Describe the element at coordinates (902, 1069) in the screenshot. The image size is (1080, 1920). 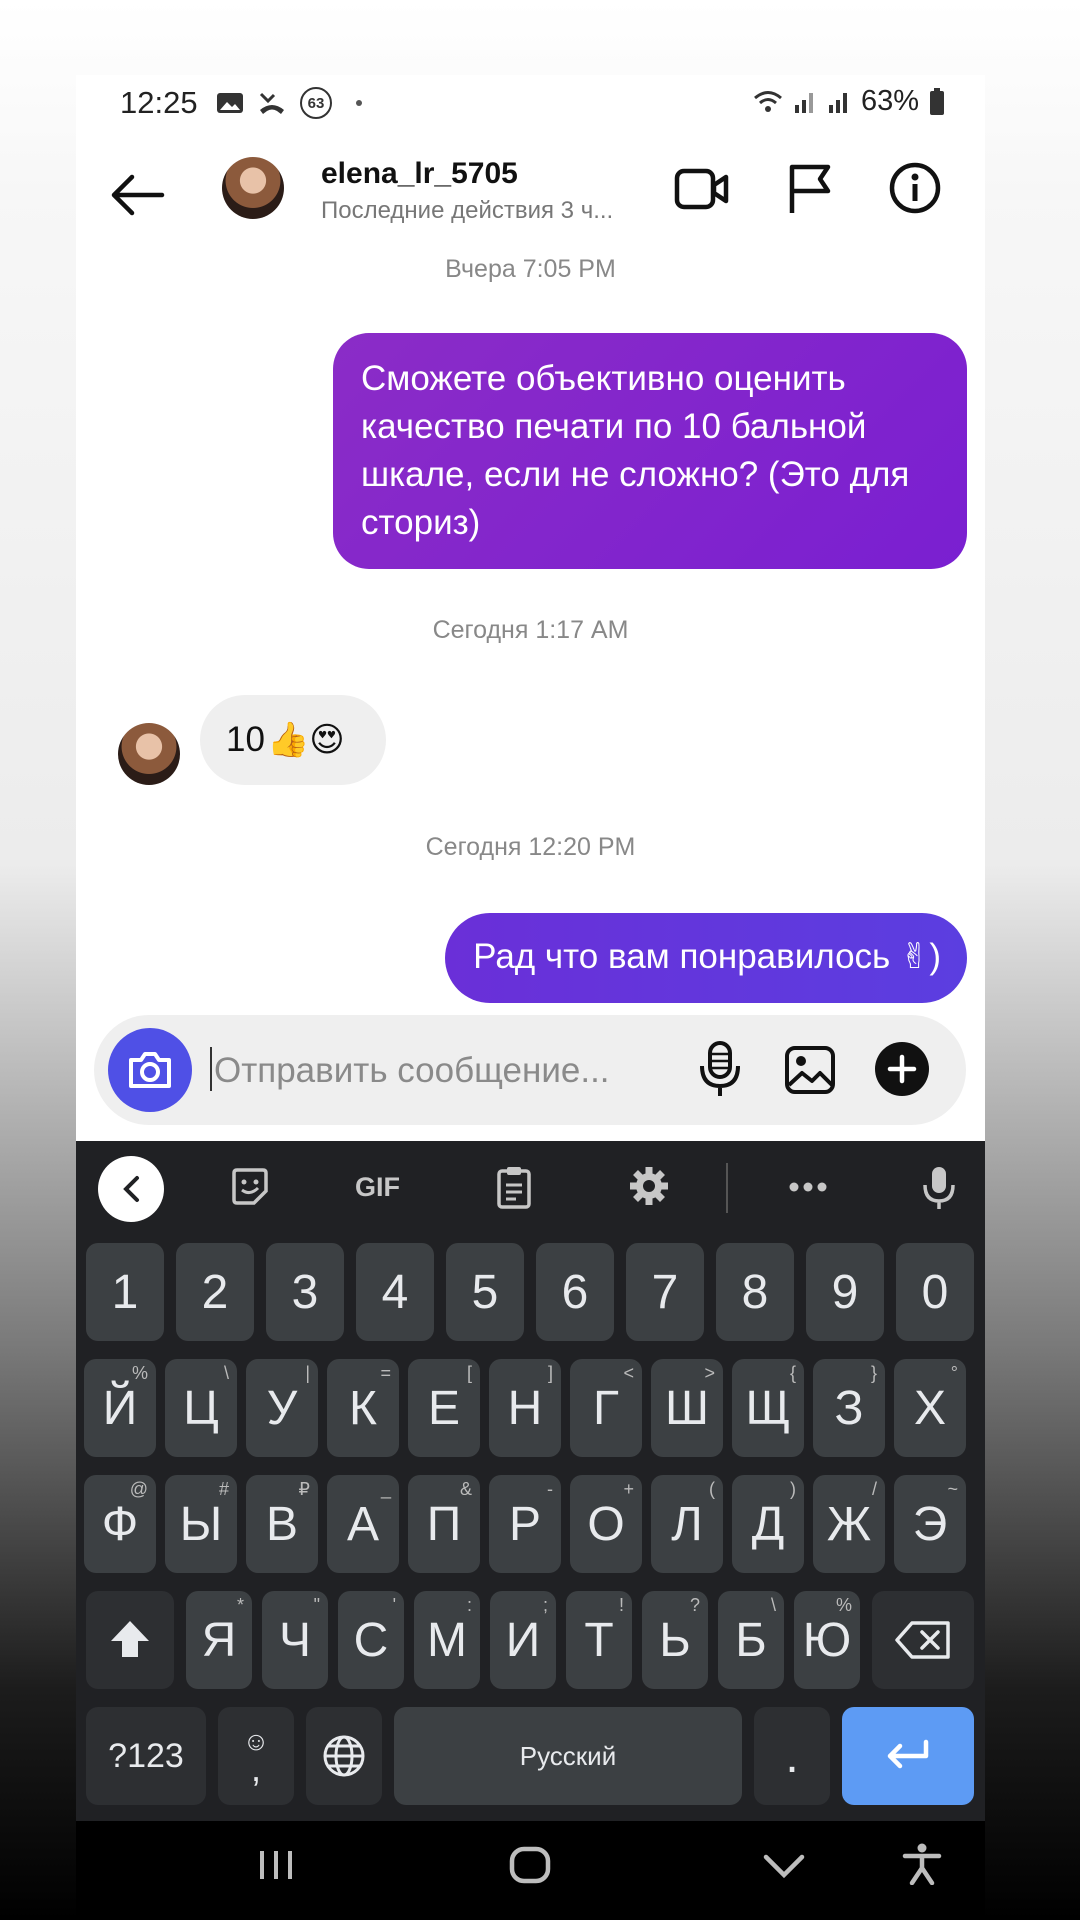
I see `add-plus-icon` at that location.